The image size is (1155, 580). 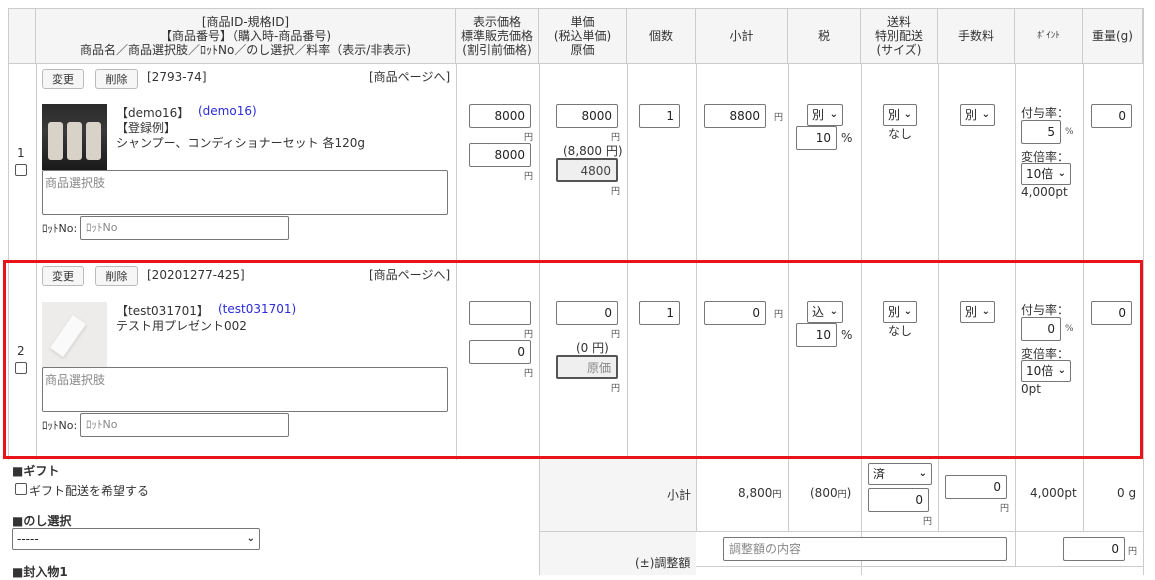 I want to click on shipping-status-select: 済 ⌄, so click(x=900, y=474).